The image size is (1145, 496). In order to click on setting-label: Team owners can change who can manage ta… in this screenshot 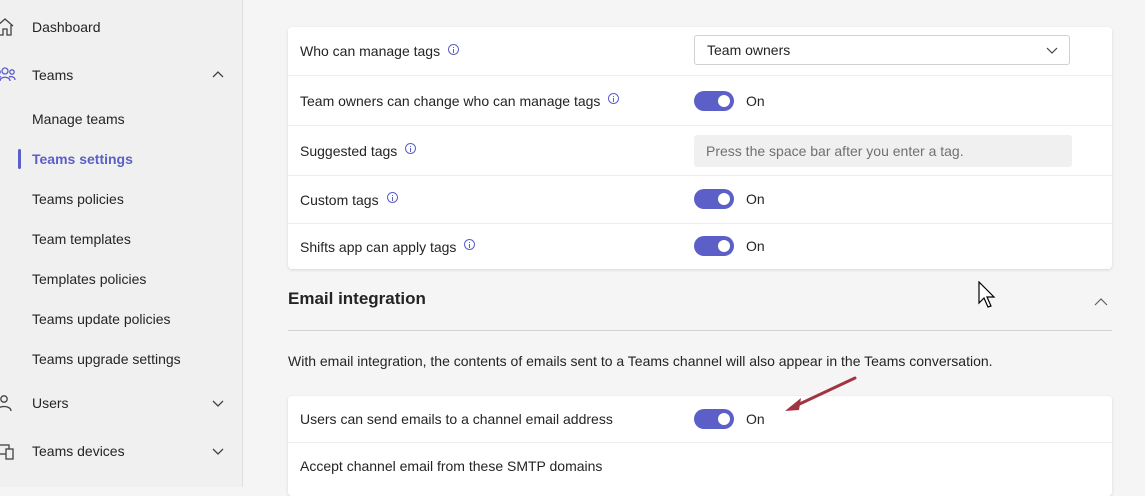, I will do `click(459, 100)`.